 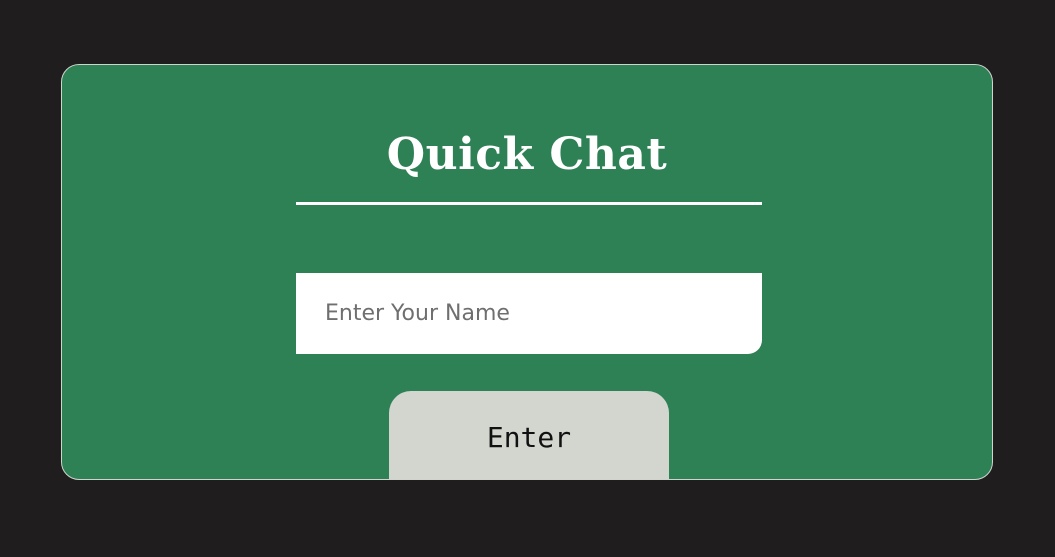 What do you see at coordinates (527, 154) in the screenshot?
I see `app-title: Quick Chat` at bounding box center [527, 154].